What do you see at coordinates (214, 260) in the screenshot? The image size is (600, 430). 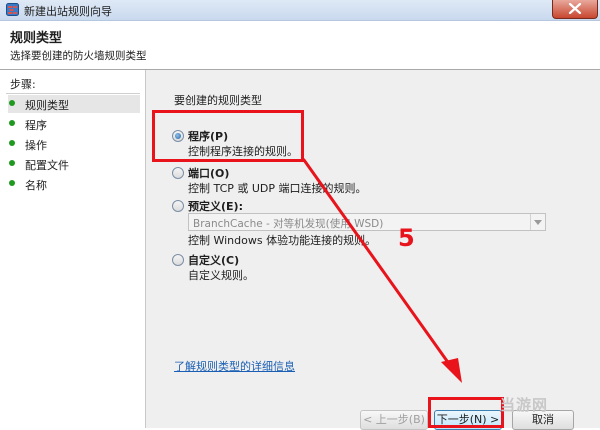 I see `option-title: 自定义(C)` at bounding box center [214, 260].